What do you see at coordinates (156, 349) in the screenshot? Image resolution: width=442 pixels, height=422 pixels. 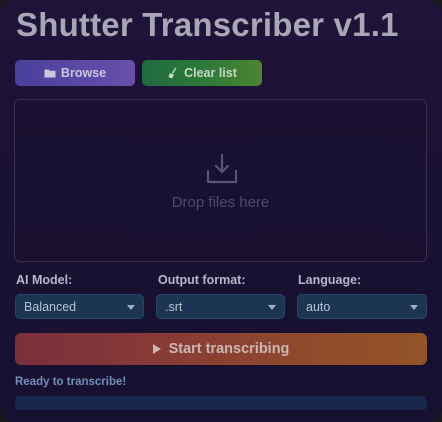 I see `play-icon` at bounding box center [156, 349].